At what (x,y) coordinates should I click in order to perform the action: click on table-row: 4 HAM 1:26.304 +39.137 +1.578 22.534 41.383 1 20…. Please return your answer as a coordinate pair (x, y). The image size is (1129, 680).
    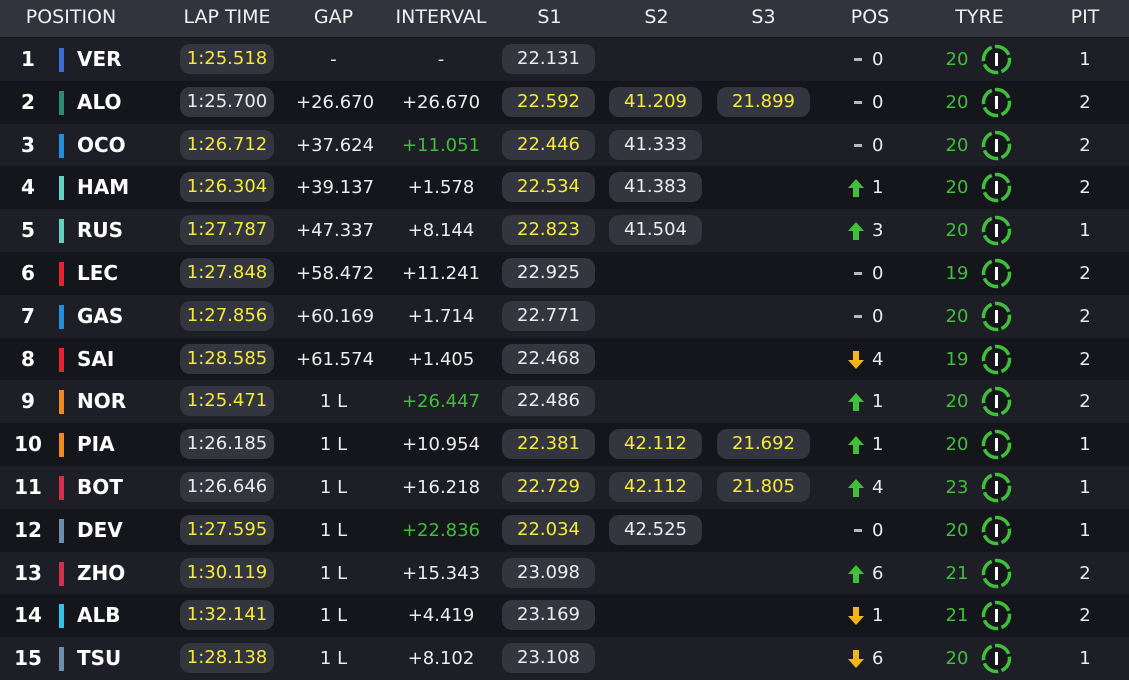
    Looking at the image, I should click on (564, 188).